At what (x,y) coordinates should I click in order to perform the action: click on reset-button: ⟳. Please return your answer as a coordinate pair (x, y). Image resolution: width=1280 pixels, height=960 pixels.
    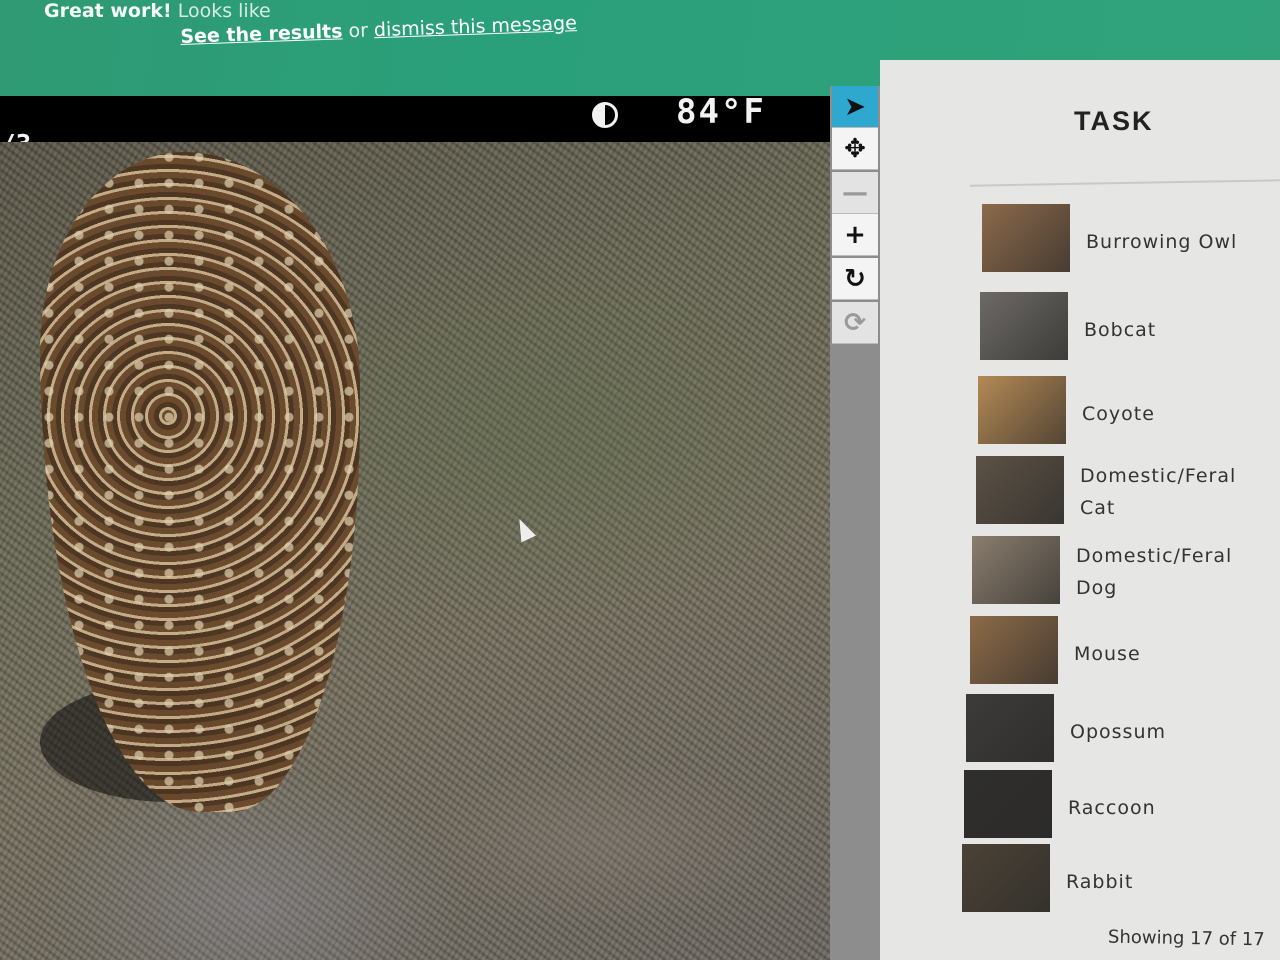
    Looking at the image, I should click on (855, 323).